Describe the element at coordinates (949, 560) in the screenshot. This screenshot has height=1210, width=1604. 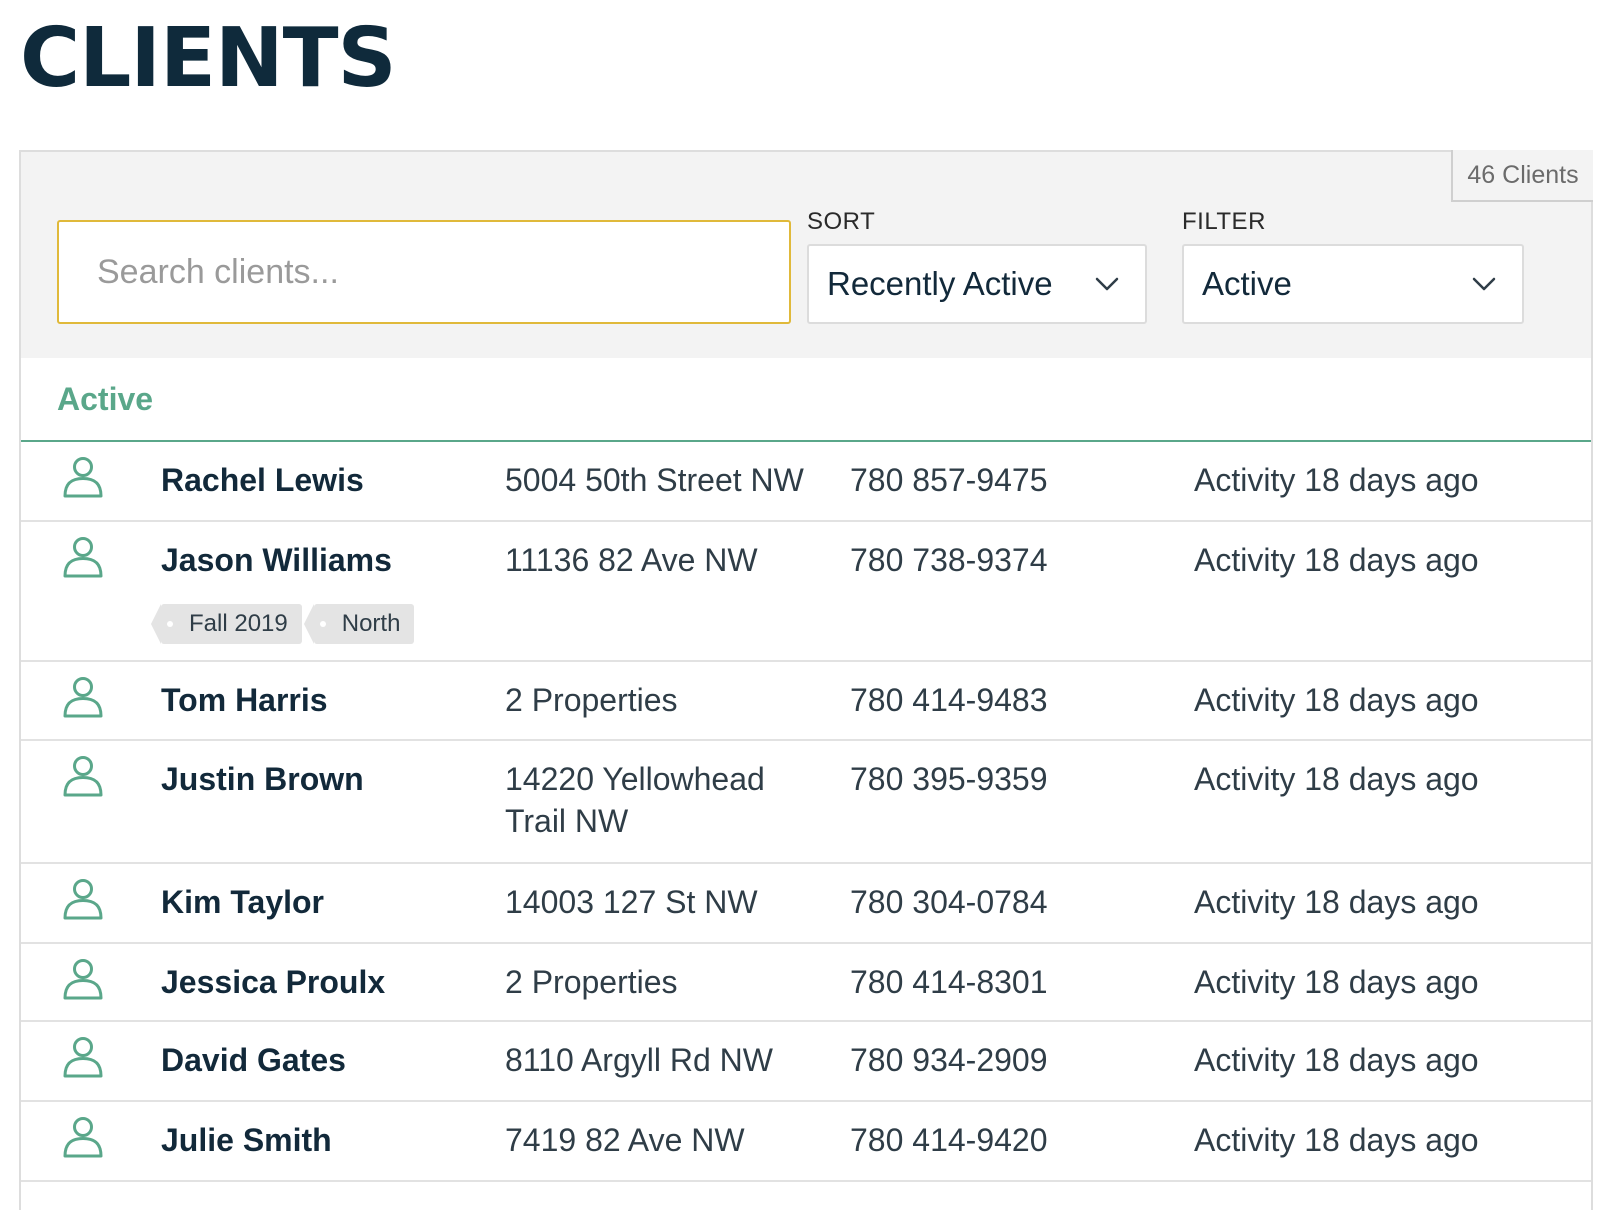
I see `client-phone: 780 738-9374` at that location.